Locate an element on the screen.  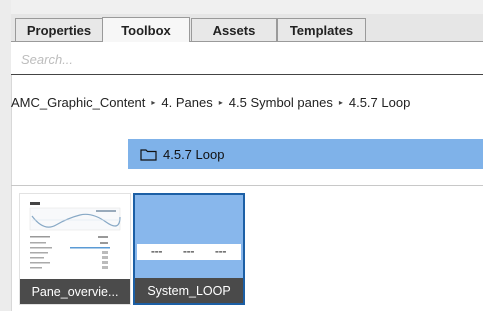
tab-bar: Properties Toolbox Assets Templates is located at coordinates (247, 28).